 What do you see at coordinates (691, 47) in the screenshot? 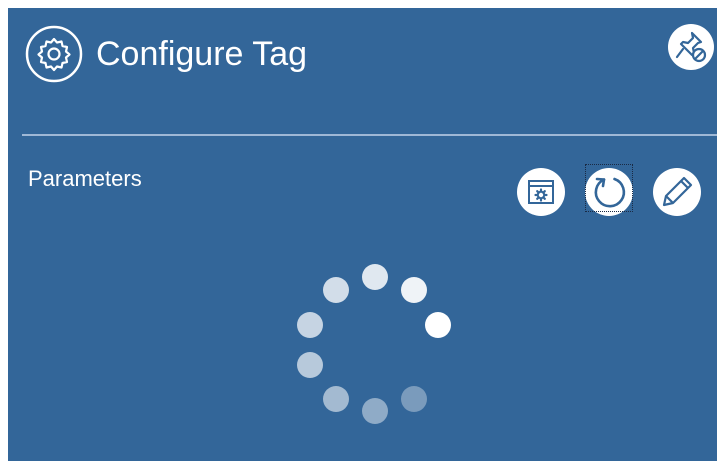
I see `unpin-icon` at bounding box center [691, 47].